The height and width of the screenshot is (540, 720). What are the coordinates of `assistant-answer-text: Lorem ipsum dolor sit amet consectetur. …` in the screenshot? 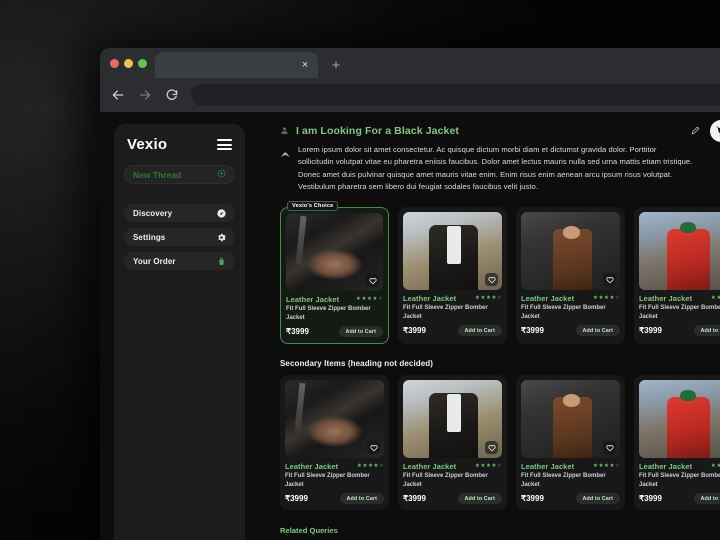 It's located at (495, 168).